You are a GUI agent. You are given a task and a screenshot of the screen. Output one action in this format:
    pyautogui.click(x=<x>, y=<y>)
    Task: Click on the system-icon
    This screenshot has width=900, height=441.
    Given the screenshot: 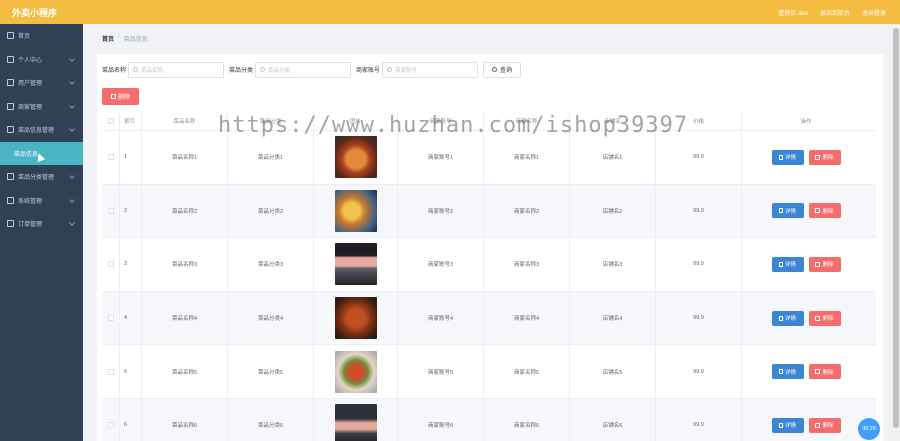 What is the action you would take?
    pyautogui.click(x=10, y=200)
    